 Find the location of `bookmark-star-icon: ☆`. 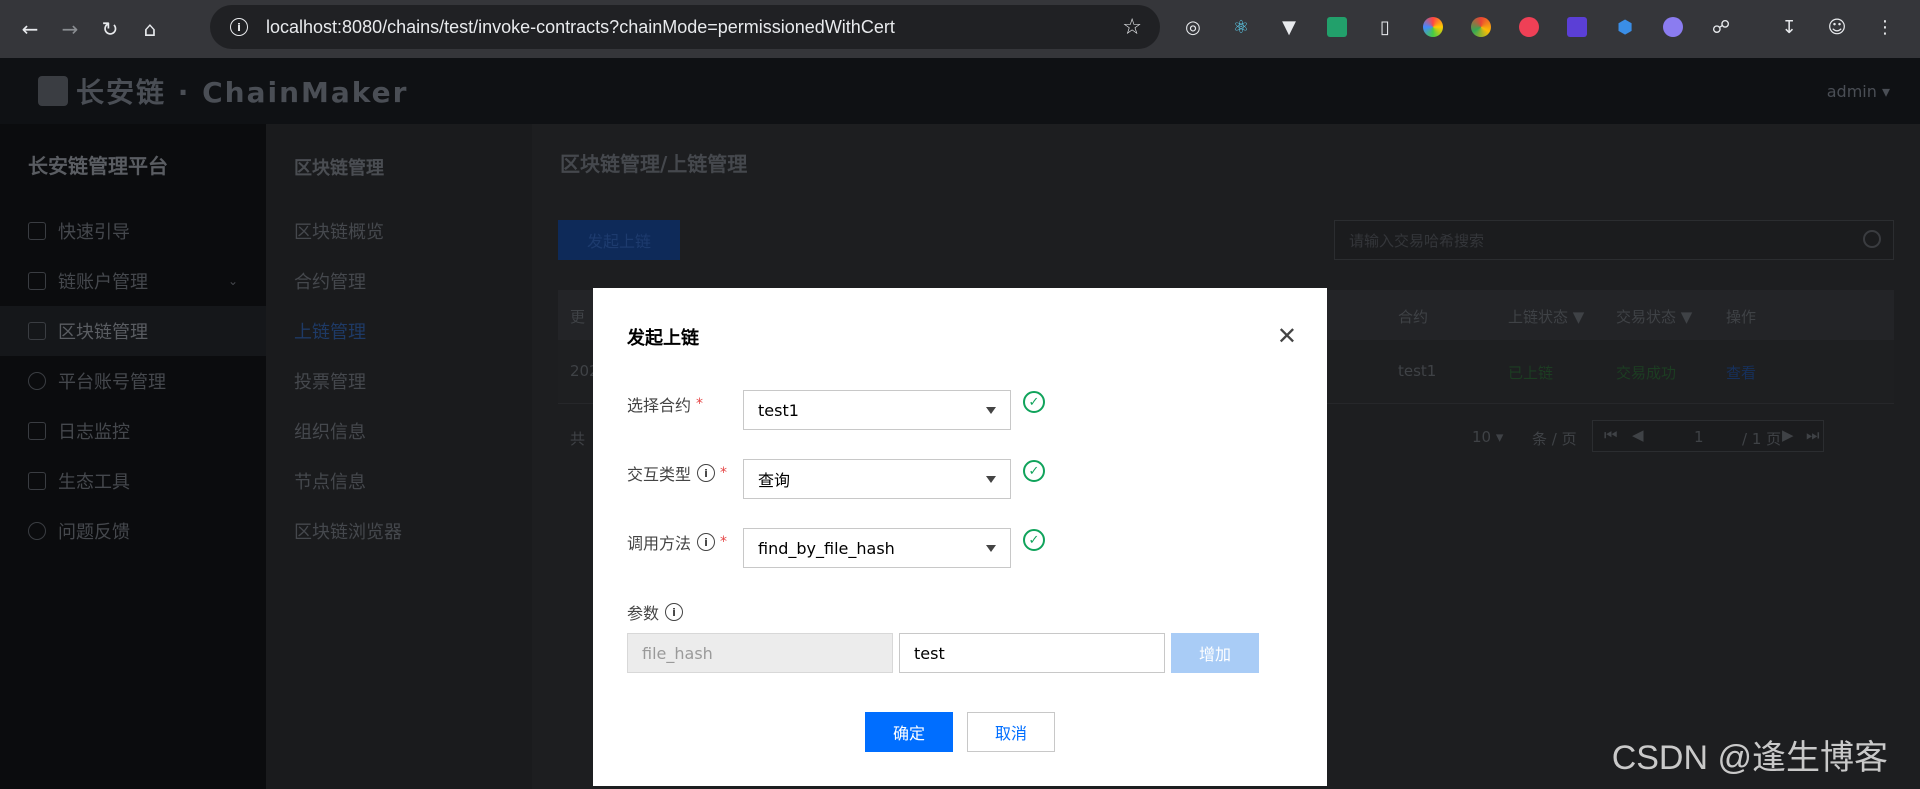

bookmark-star-icon: ☆ is located at coordinates (1132, 27).